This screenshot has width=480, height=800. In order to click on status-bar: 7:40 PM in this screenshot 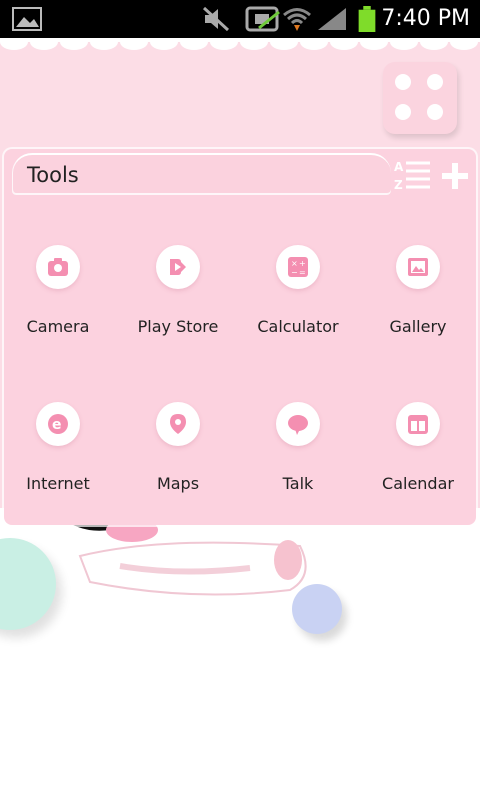, I will do `click(240, 19)`.